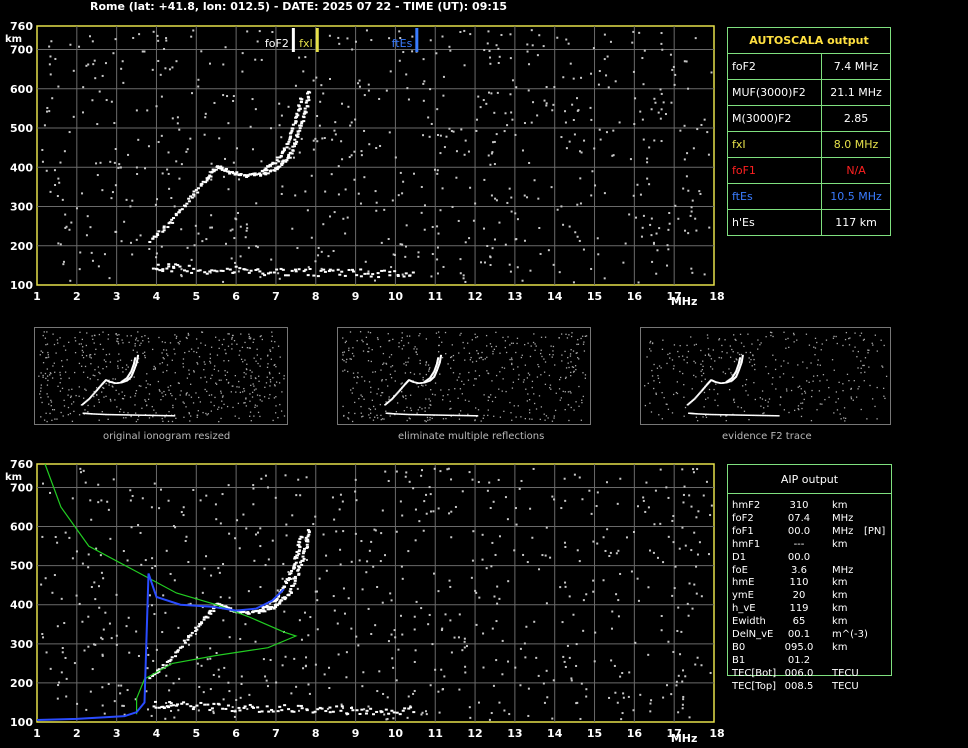 This screenshot has height=748, width=968. Describe the element at coordinates (799, 531) in the screenshot. I see `aip-value: 00.0` at that location.